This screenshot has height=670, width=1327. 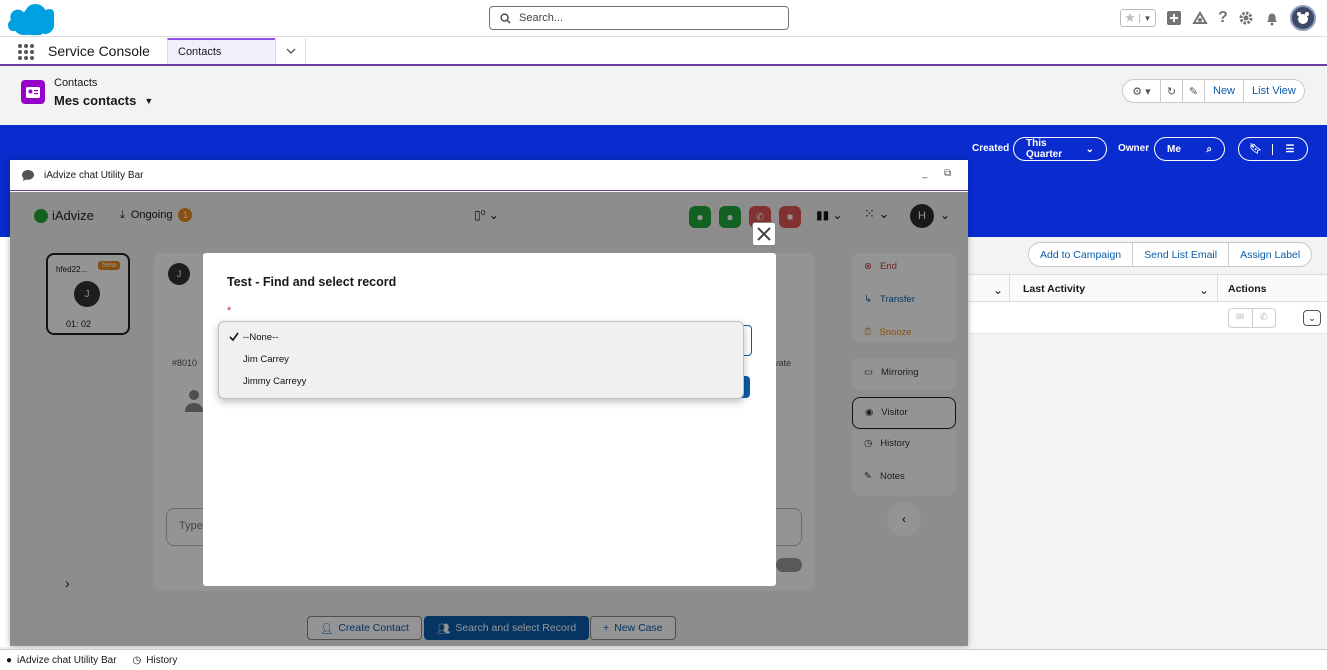 I want to click on row-actions-menu: ⌄, so click(x=1312, y=318).